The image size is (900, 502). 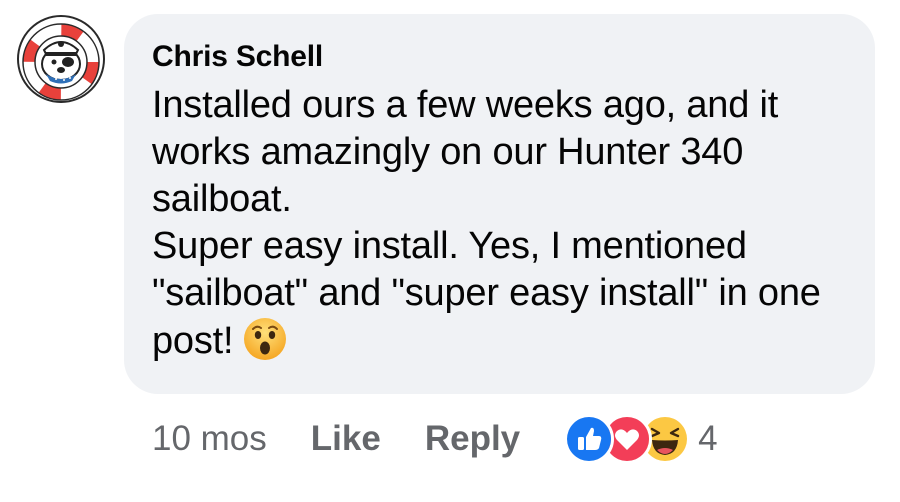 What do you see at coordinates (501, 57) in the screenshot?
I see `comment-author: Chris Schell` at bounding box center [501, 57].